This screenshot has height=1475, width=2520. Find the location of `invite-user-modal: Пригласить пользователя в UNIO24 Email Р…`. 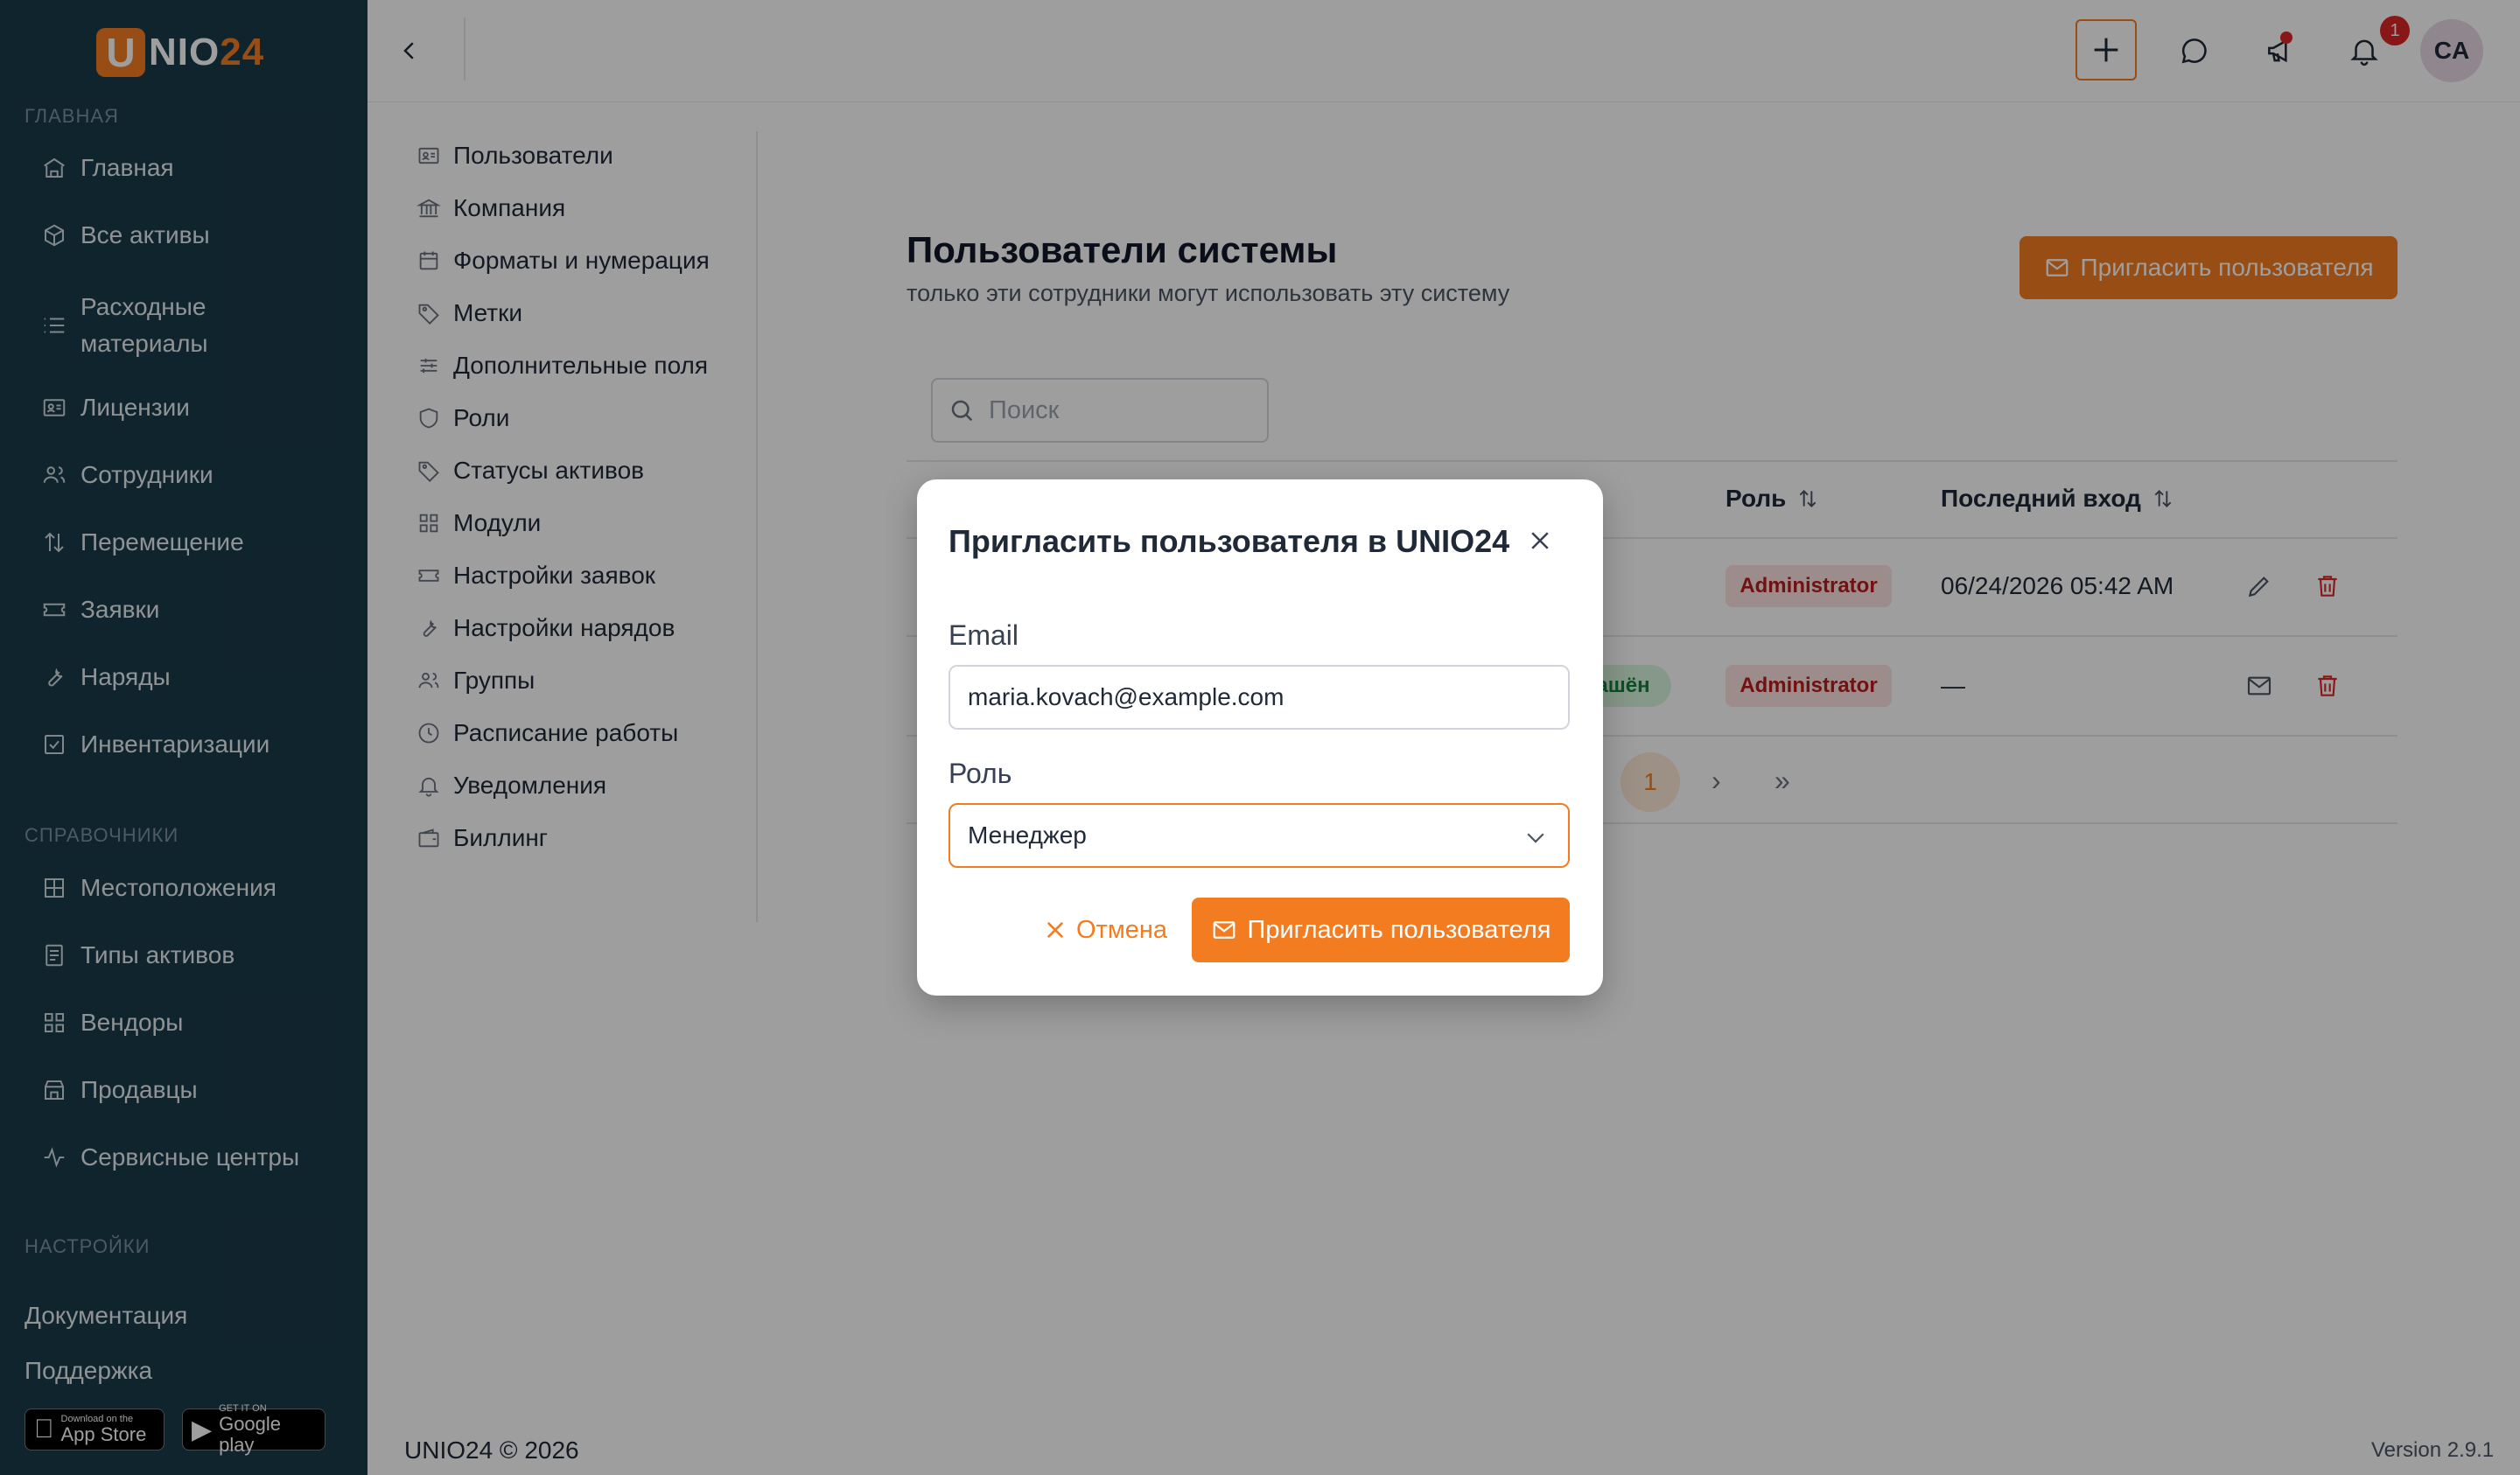

invite-user-modal: Пригласить пользователя в UNIO24 Email Р… is located at coordinates (1260, 737).